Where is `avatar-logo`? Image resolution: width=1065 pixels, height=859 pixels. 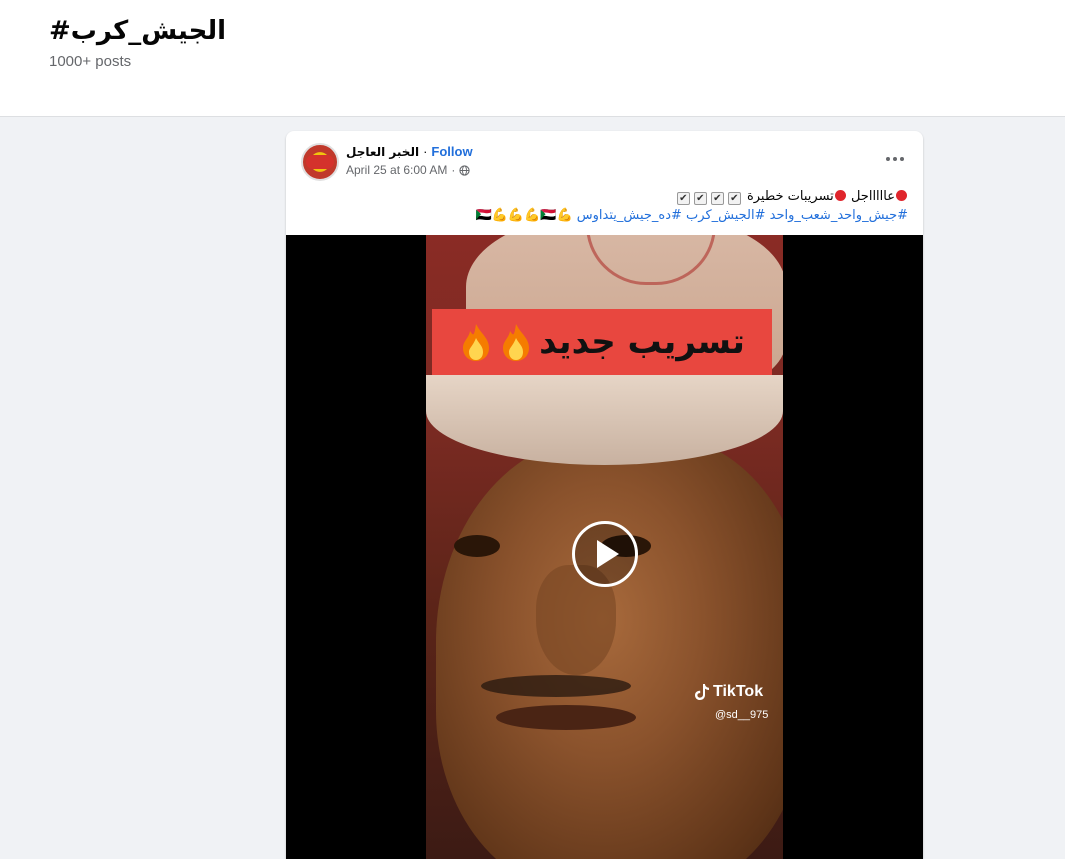 avatar-logo is located at coordinates (320, 162).